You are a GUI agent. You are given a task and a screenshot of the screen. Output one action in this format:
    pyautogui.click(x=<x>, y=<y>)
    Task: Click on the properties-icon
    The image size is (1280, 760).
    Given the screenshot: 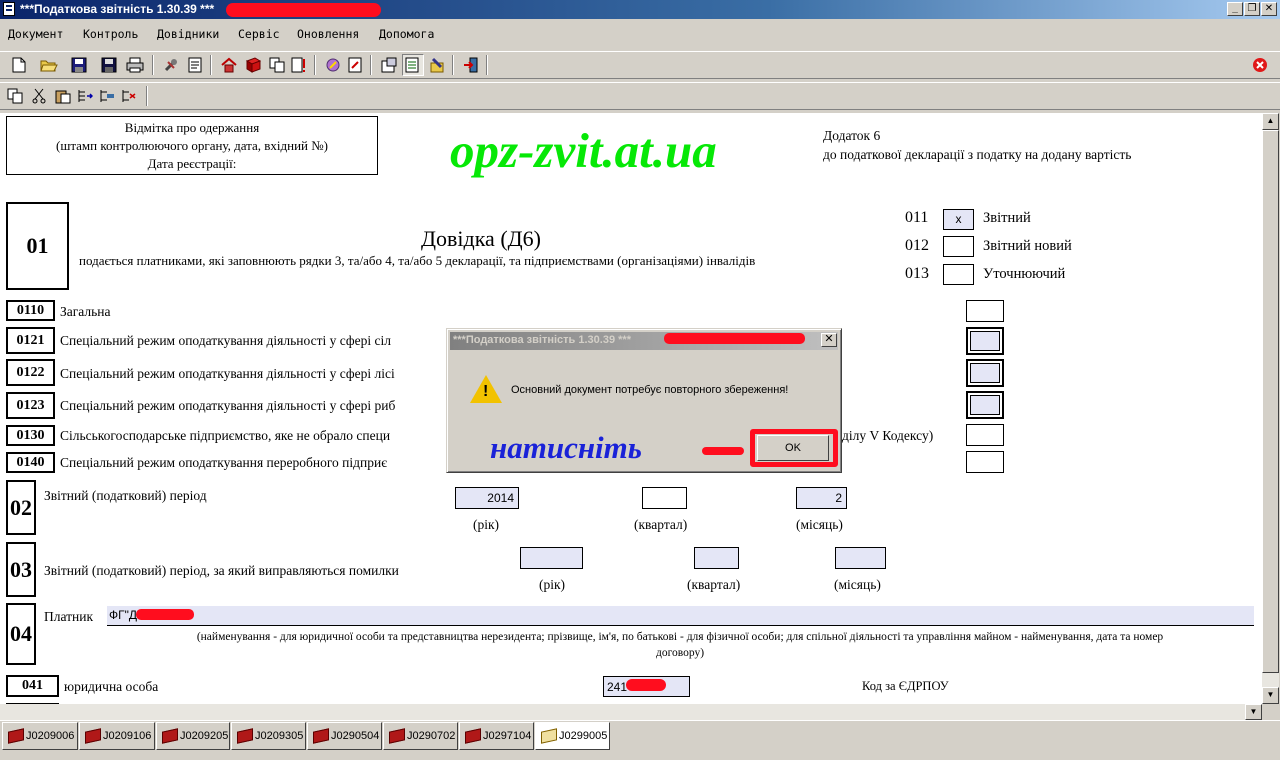 What is the action you would take?
    pyautogui.click(x=389, y=65)
    